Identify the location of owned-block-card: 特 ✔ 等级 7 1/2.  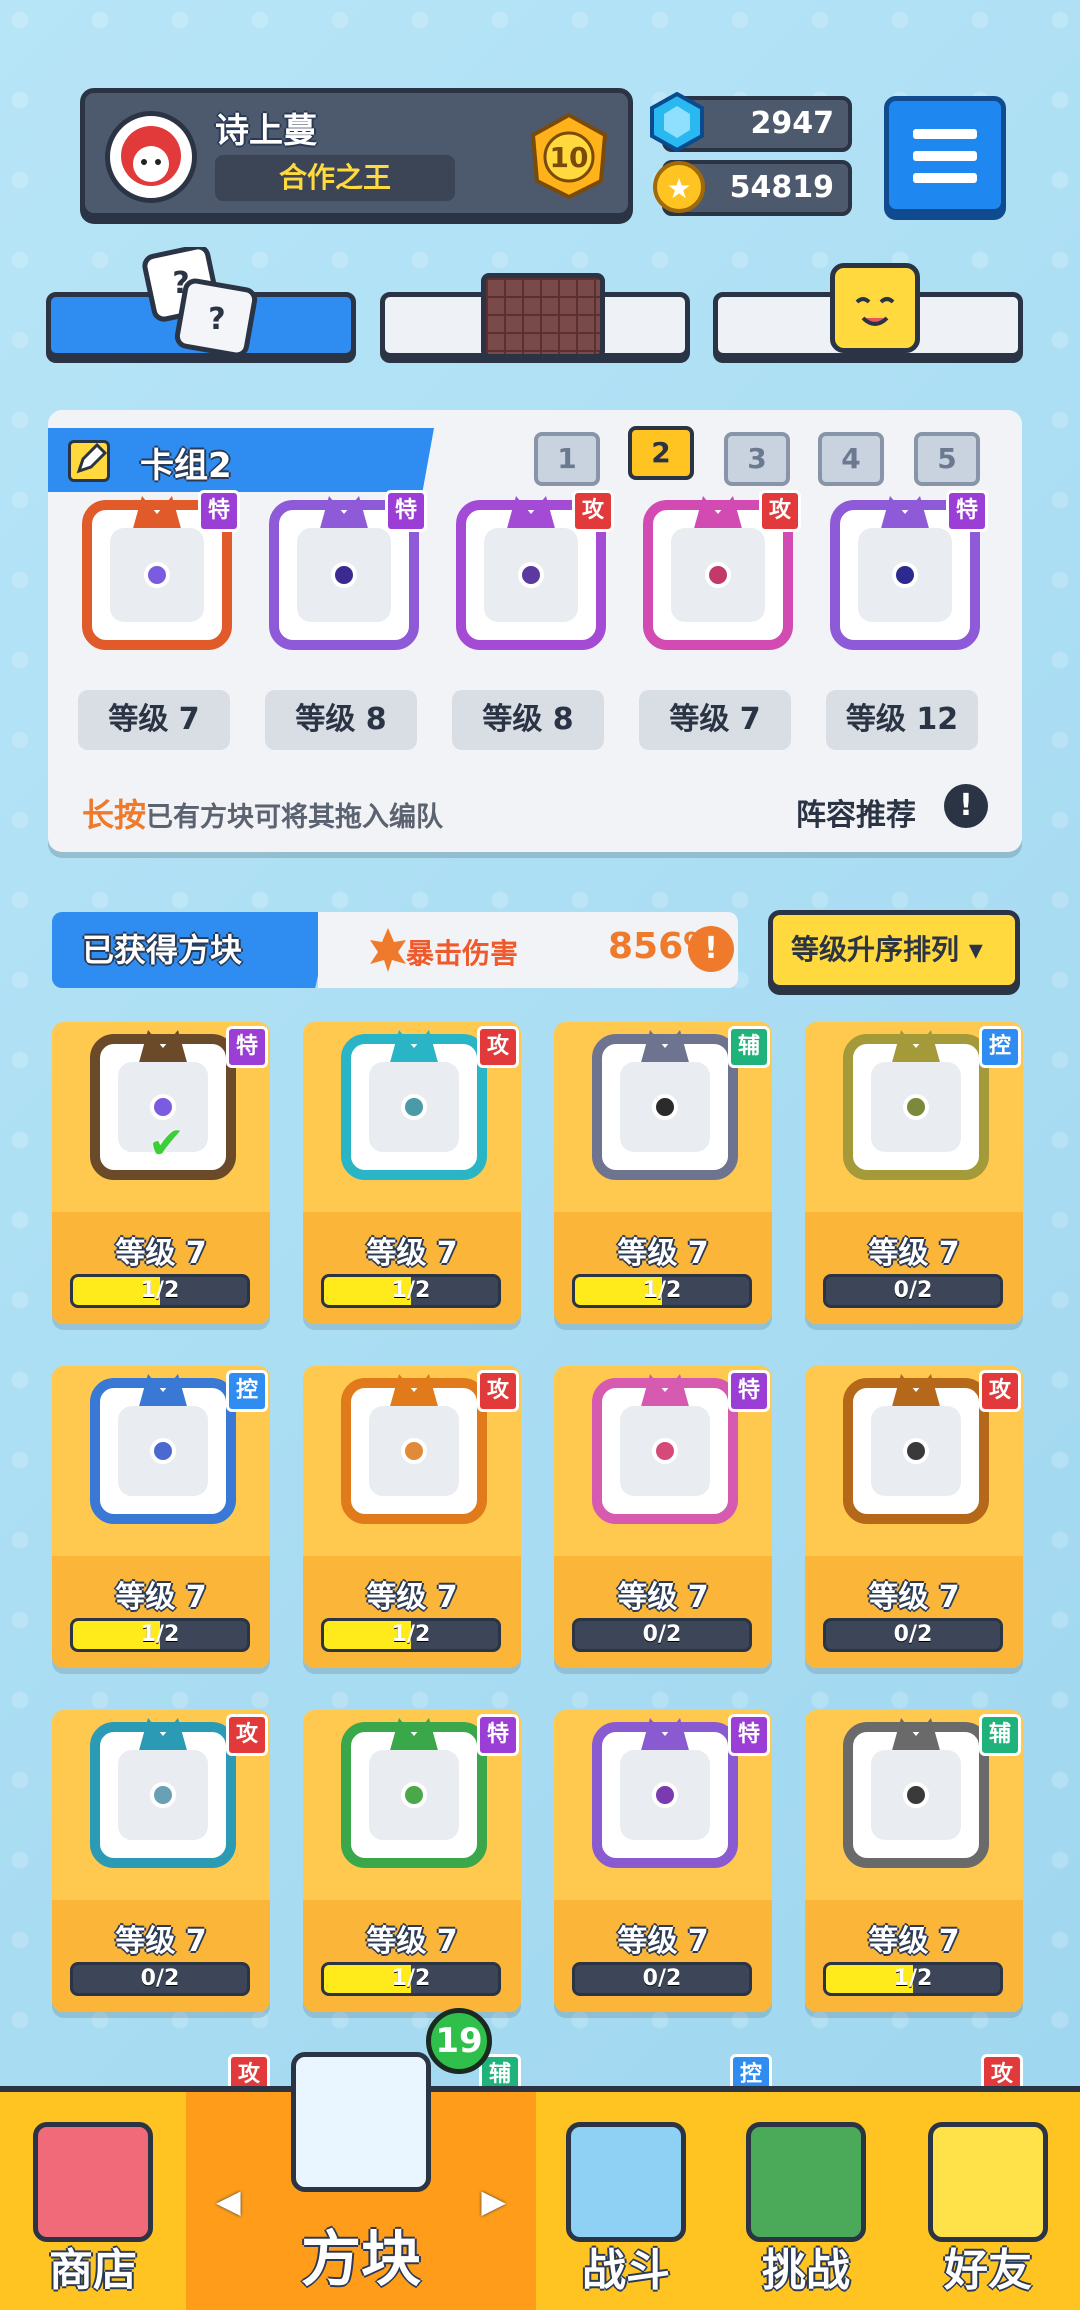
(161, 1173).